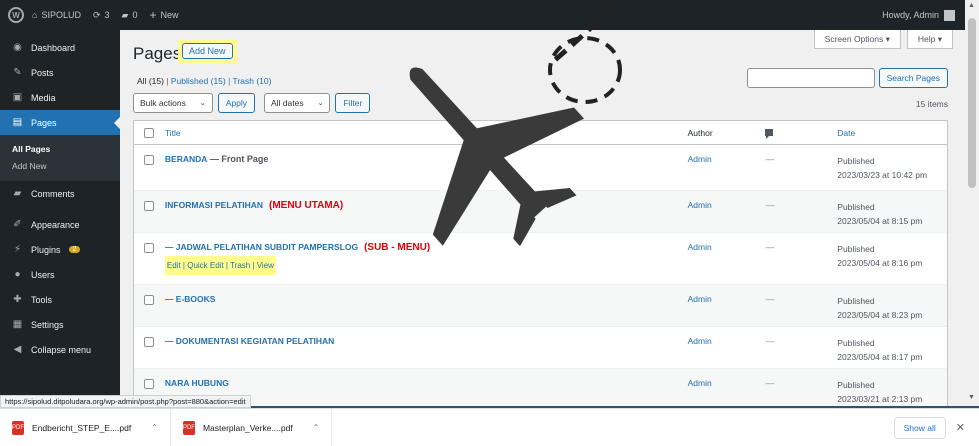  Describe the element at coordinates (482, 15) in the screenshot. I see `admin-bar: W ⌂ SIPOLUD ⟳ 3 ▰ 0 + New Howdy, Admin` at that location.